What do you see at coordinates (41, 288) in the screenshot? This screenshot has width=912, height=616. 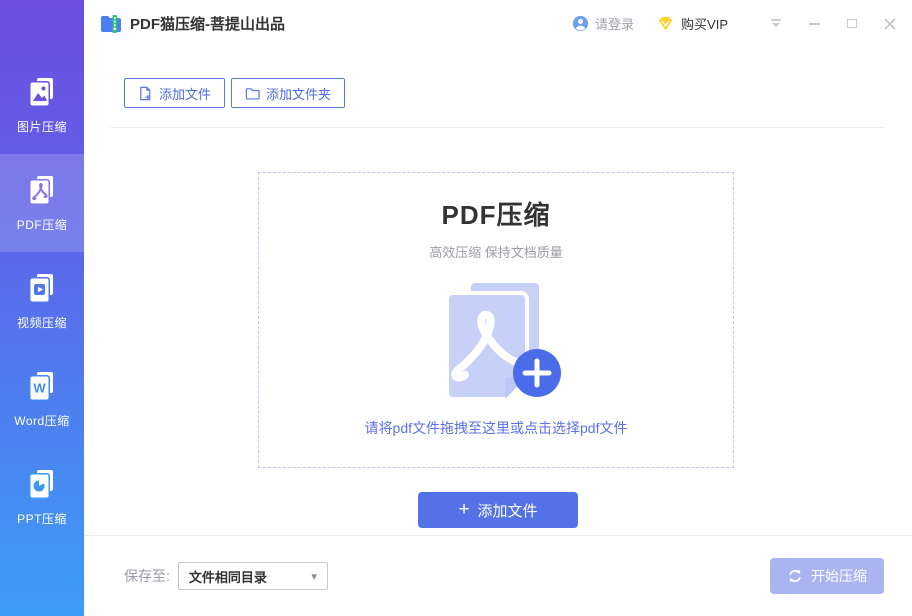 I see `video-compress-icon` at bounding box center [41, 288].